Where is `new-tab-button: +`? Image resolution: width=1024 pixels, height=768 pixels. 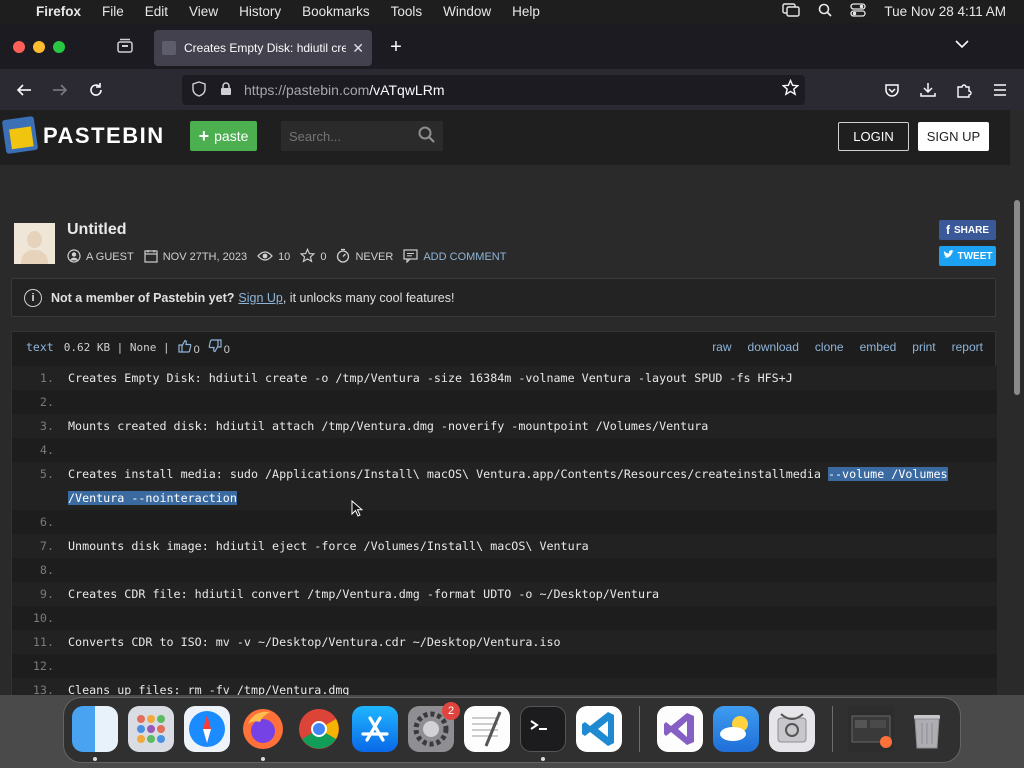
new-tab-button: + is located at coordinates (396, 47).